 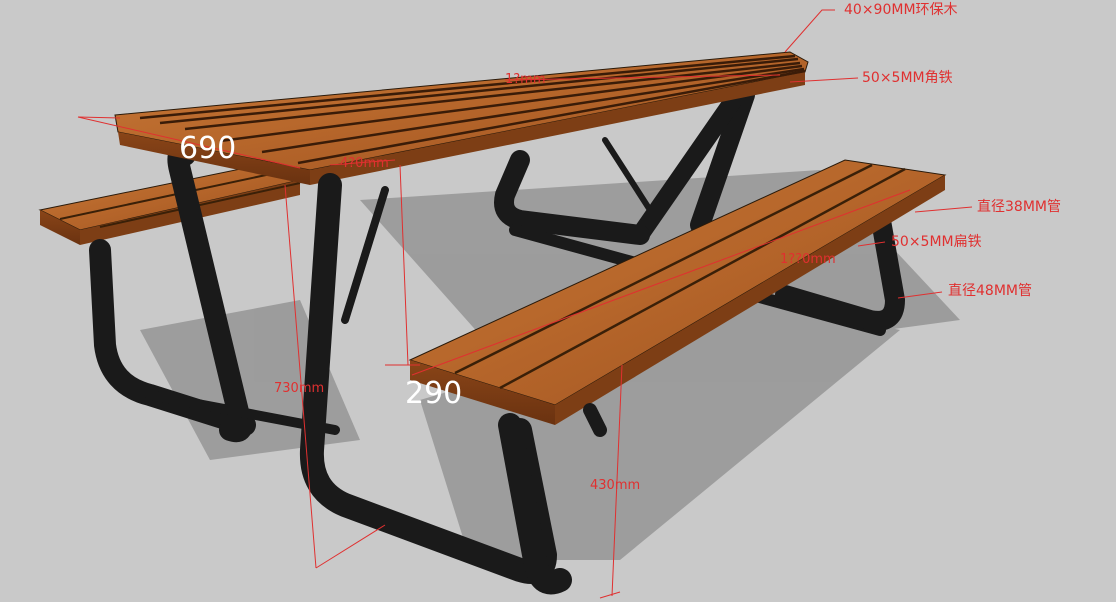 I want to click on dim-top-gap: 4?0mm, so click(x=364, y=163).